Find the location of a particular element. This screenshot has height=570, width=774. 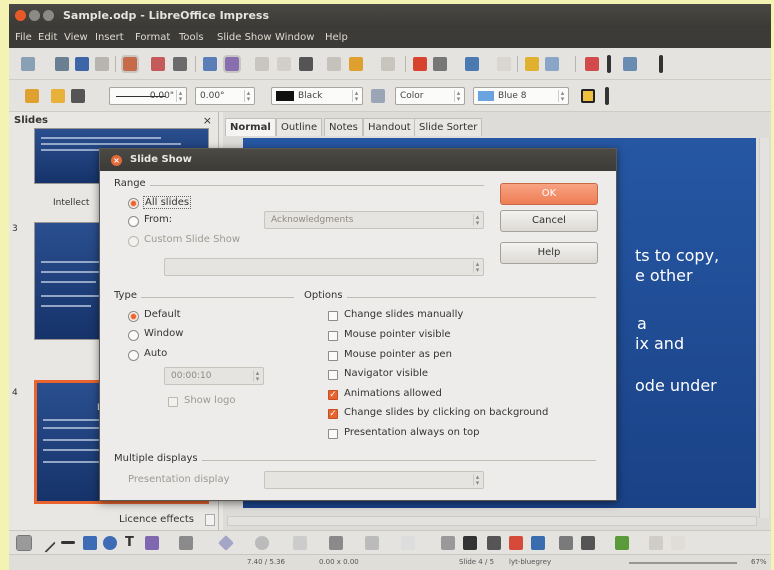

navigator-icon is located at coordinates (532, 64).